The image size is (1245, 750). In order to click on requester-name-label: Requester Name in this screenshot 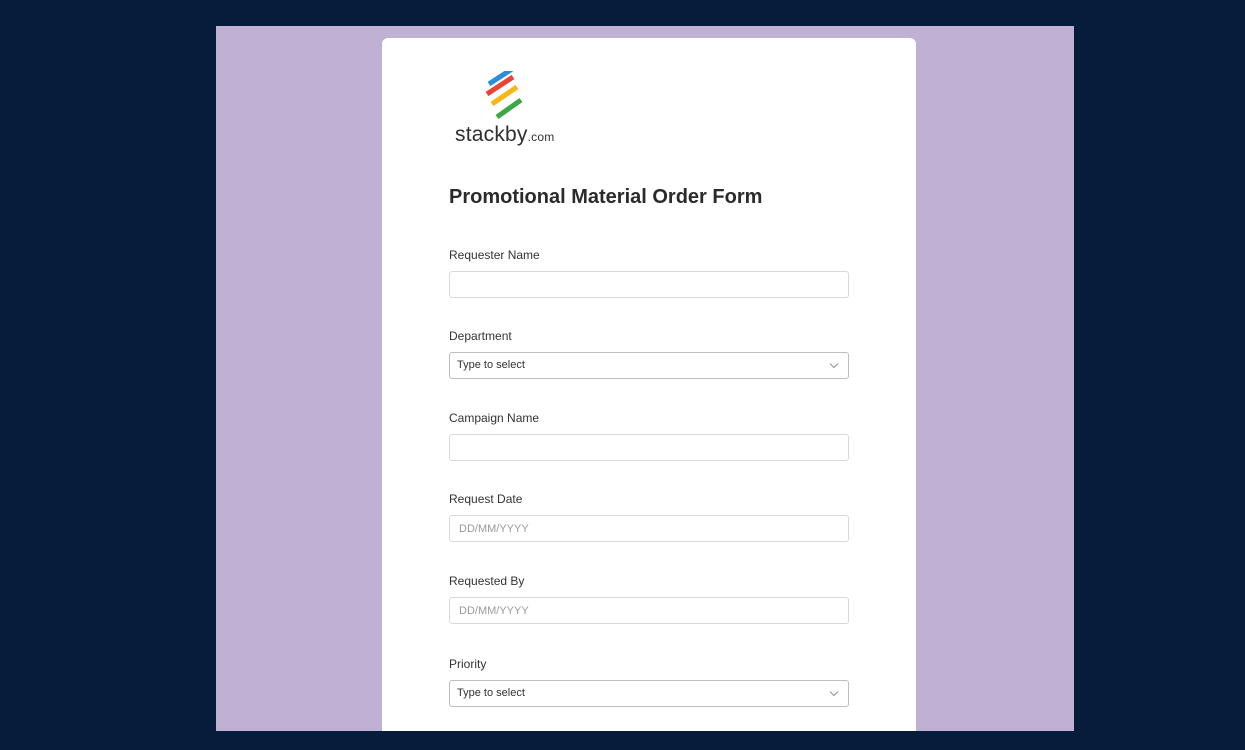, I will do `click(494, 255)`.